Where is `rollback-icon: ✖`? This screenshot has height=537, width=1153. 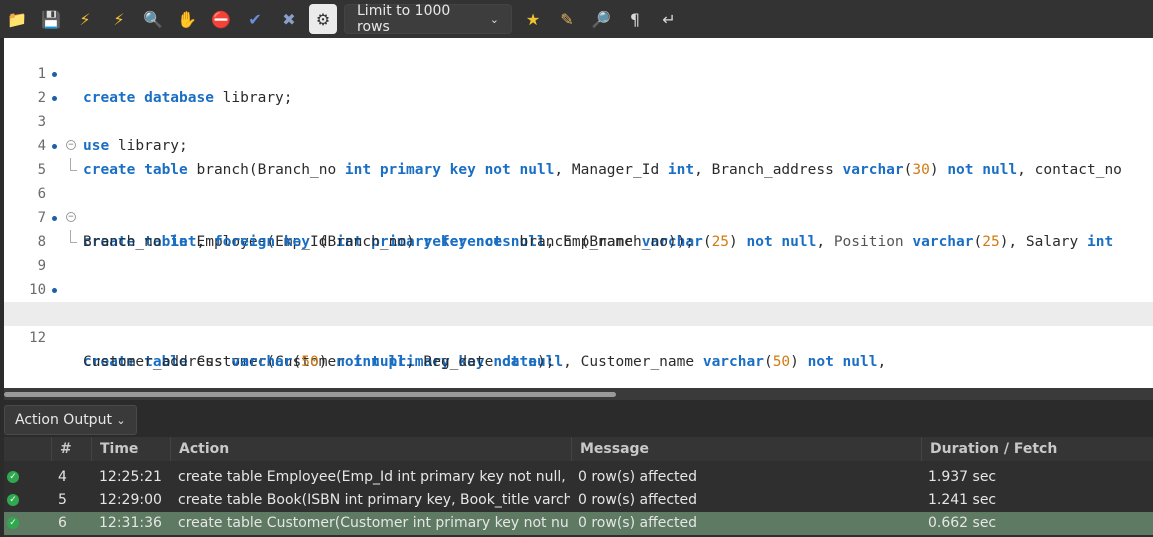 rollback-icon: ✖ is located at coordinates (289, 19).